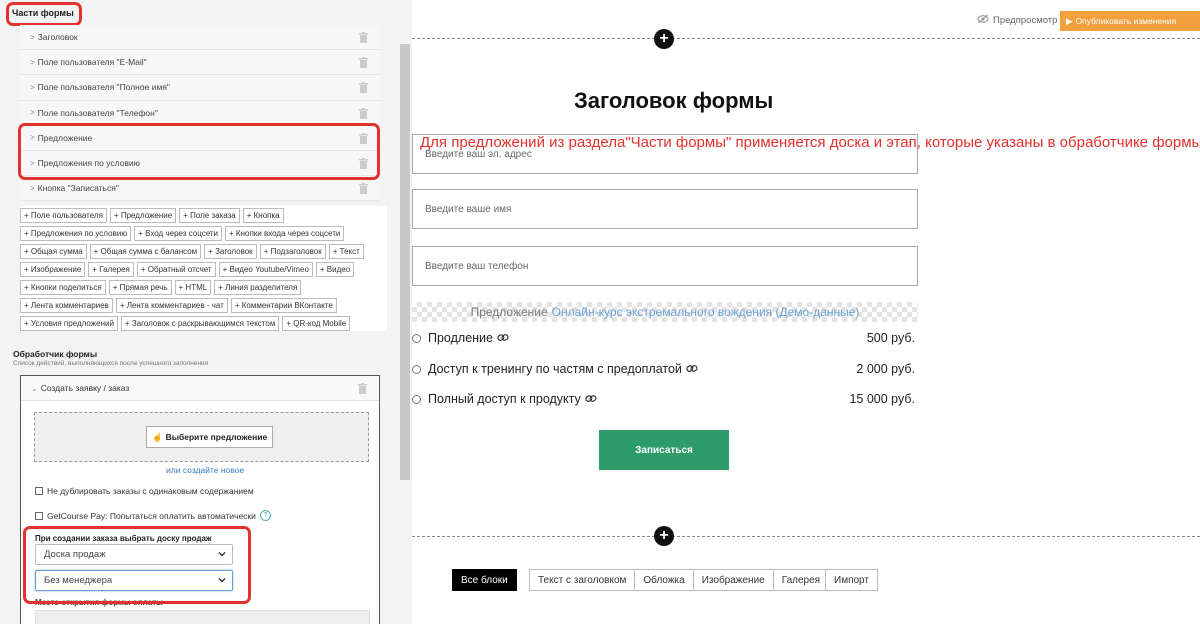  I want to click on import-button: Импорт, so click(851, 580).